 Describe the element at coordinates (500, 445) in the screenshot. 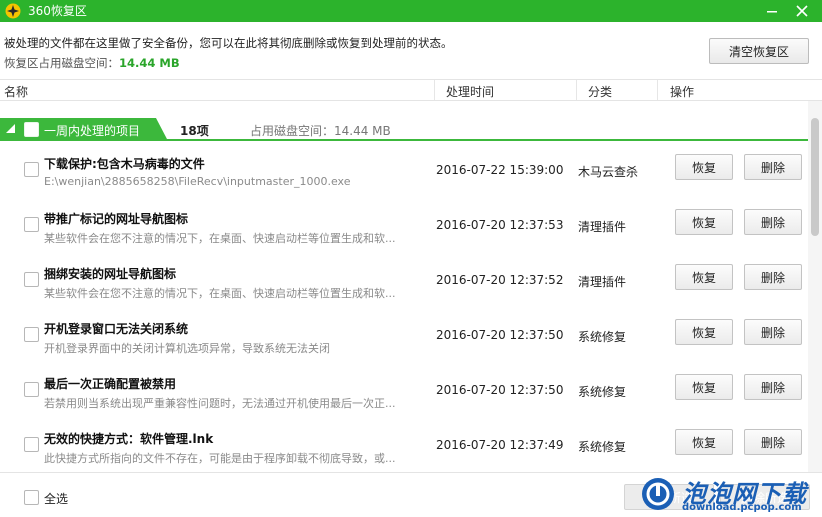

I see `item-time: 2016-07-20 12:37:49` at that location.